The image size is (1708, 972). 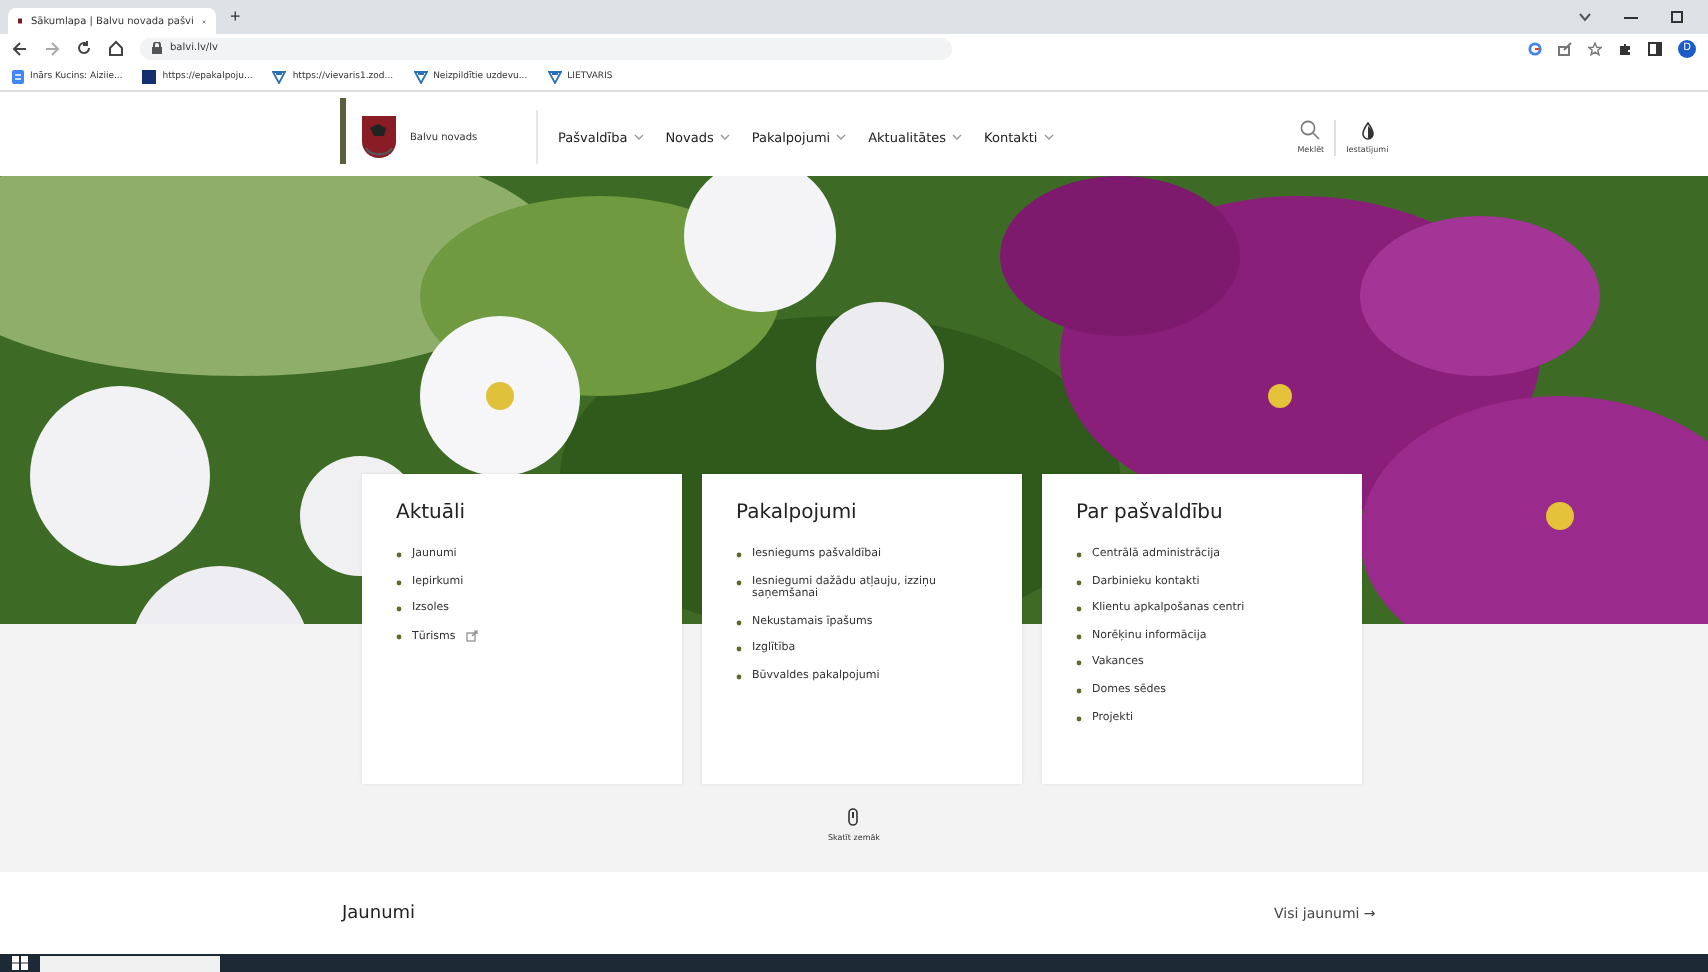 I want to click on mouse-icon, so click(x=853, y=817).